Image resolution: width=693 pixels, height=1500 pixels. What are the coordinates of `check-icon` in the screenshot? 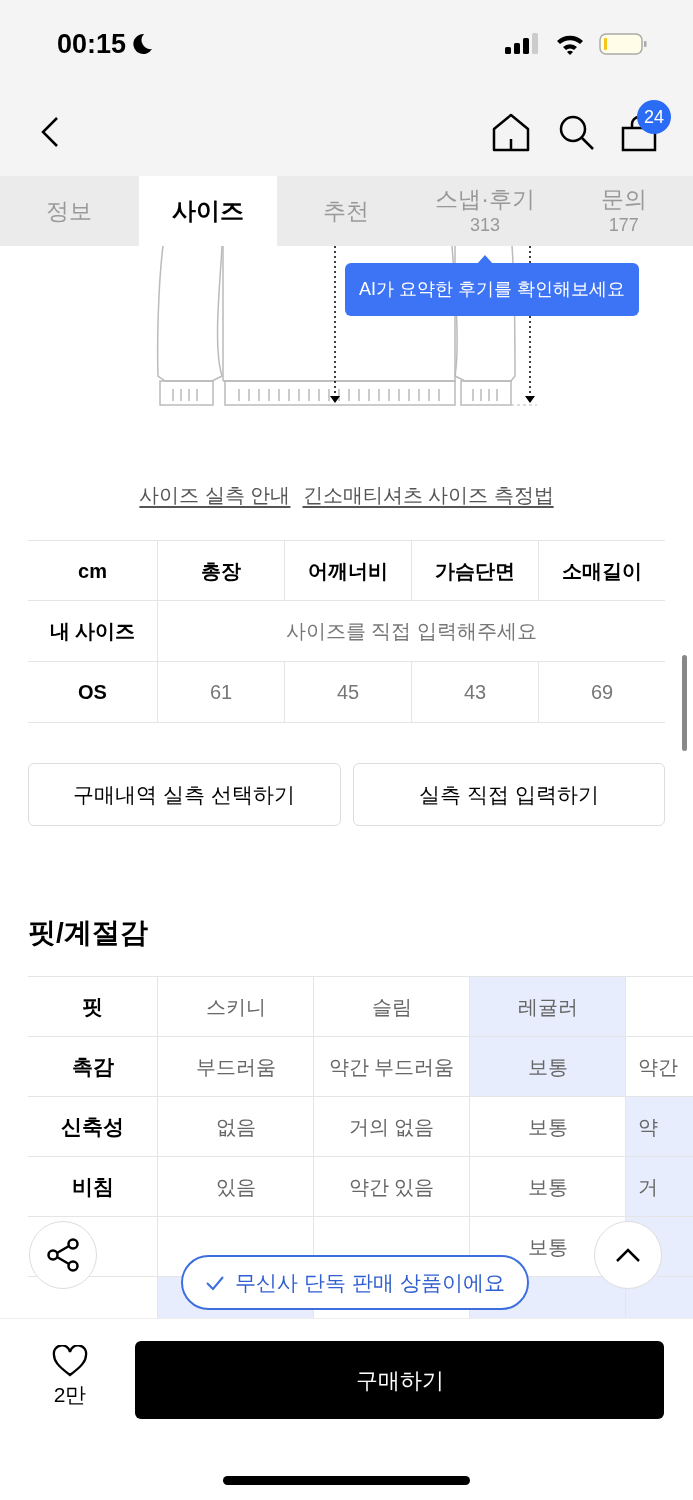 It's located at (215, 1282).